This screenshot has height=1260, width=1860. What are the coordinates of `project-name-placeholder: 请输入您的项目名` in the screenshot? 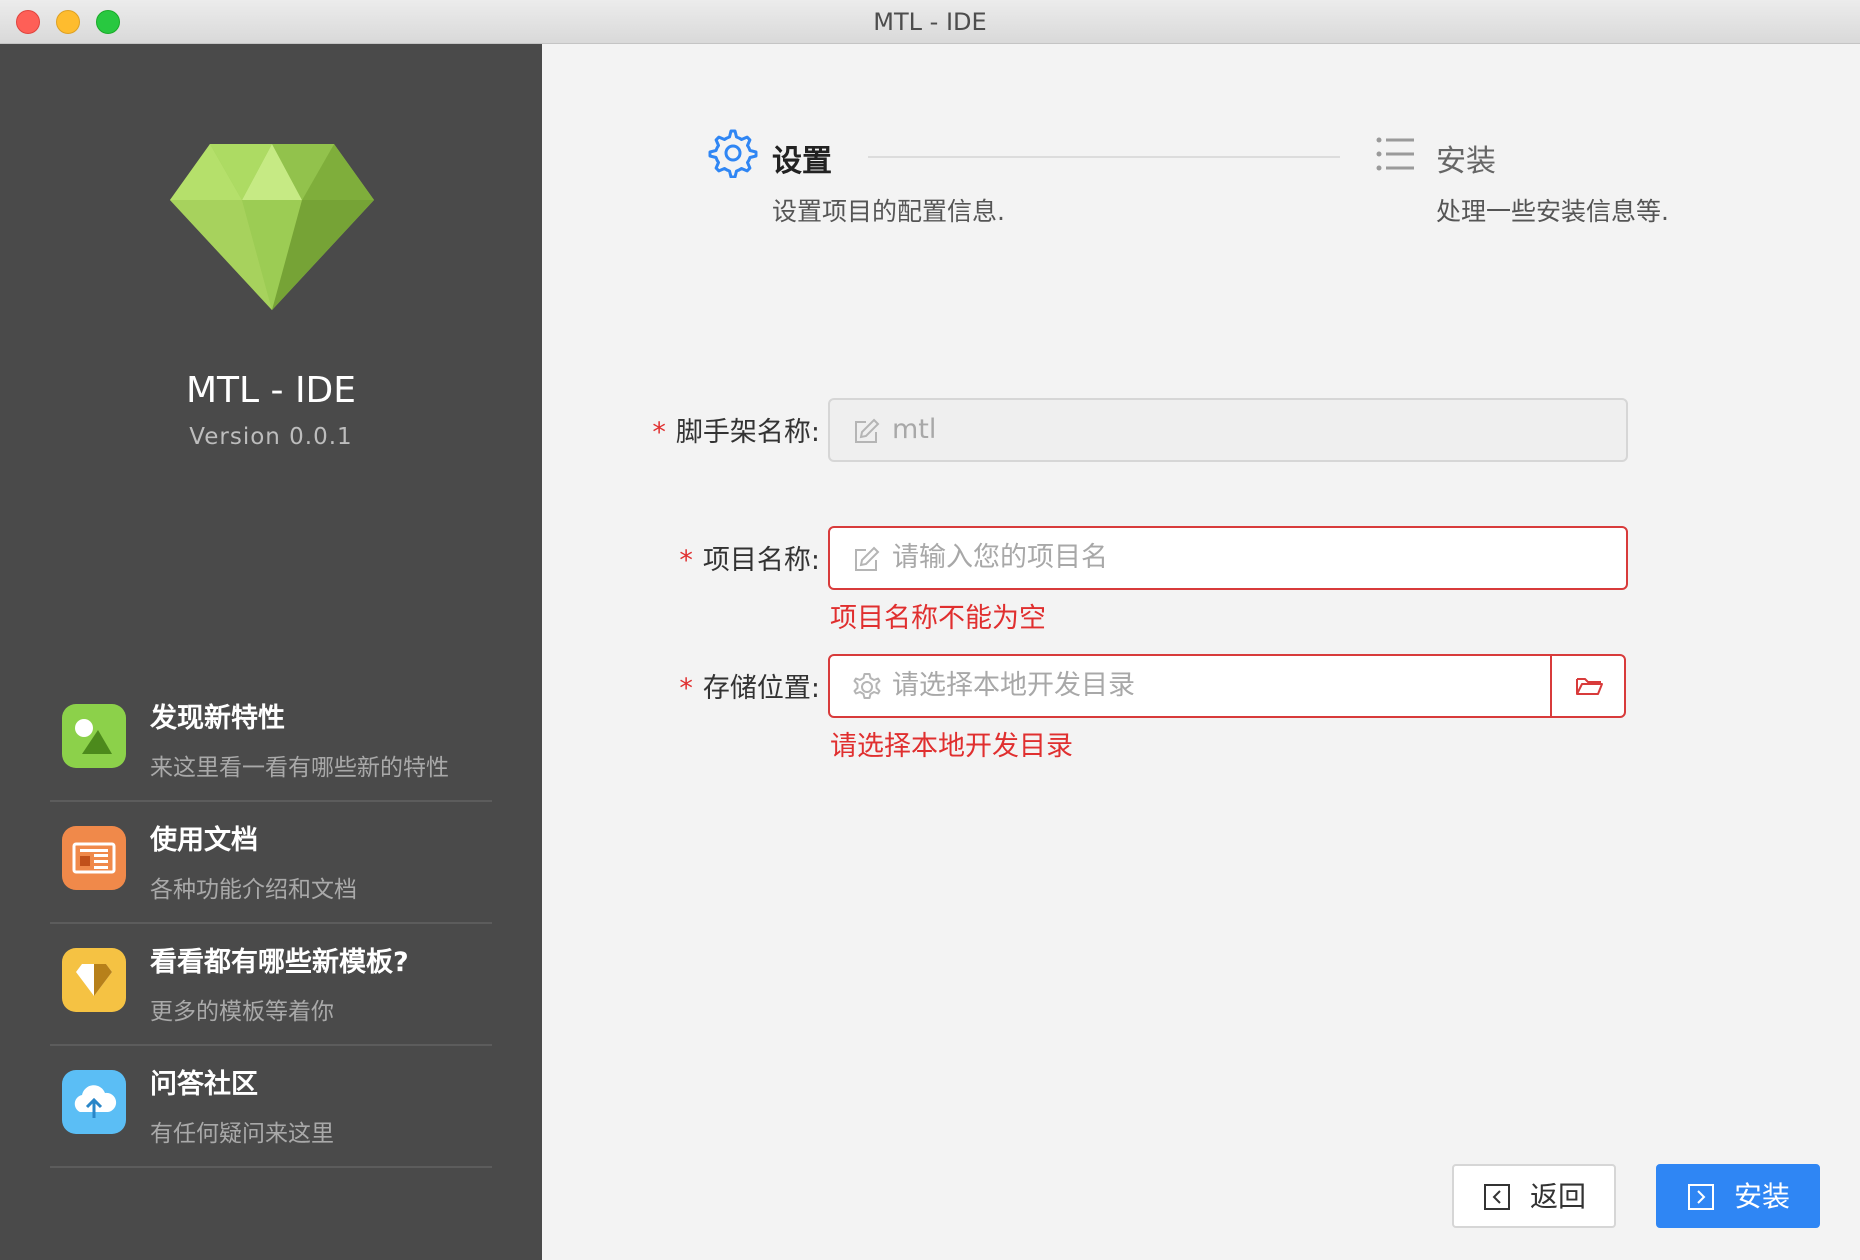 It's located at (1000, 557).